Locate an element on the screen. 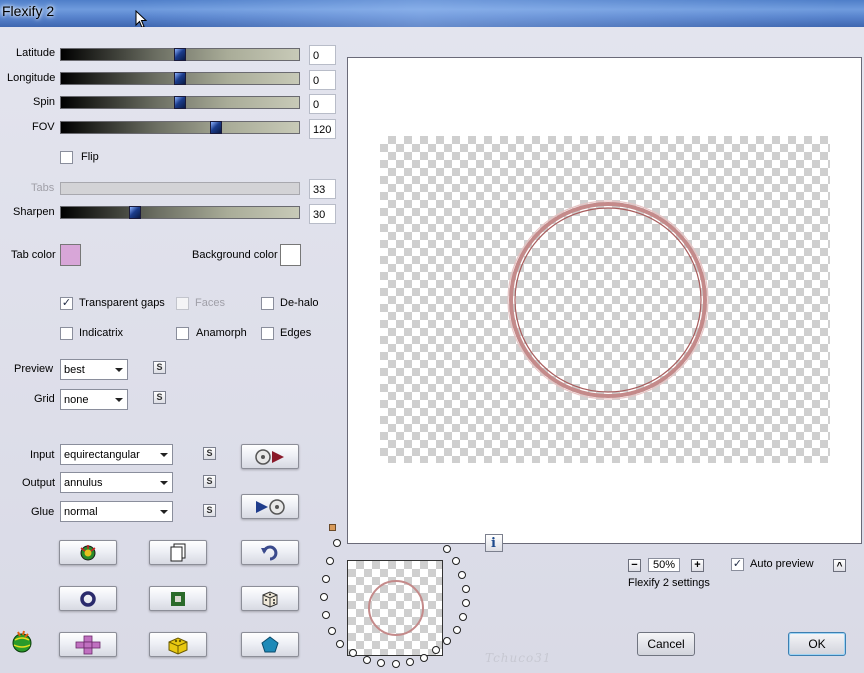  longitude-slider is located at coordinates (180, 78).